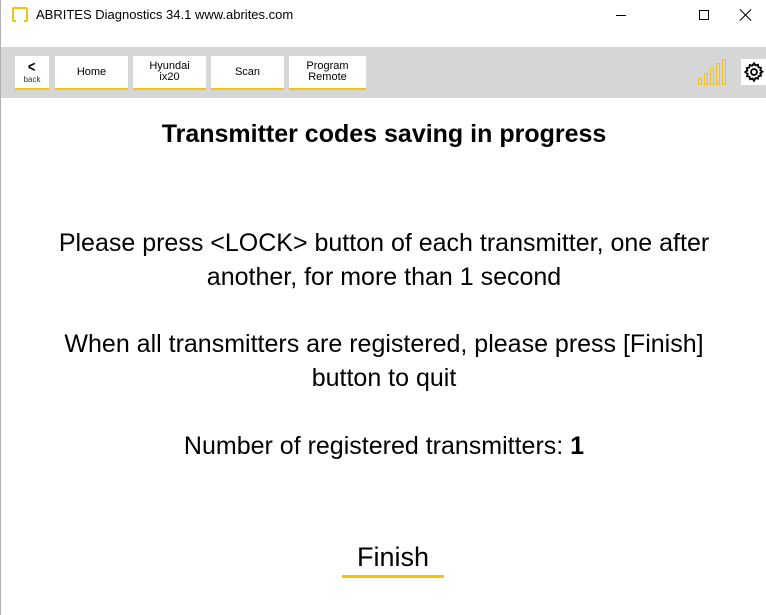 This screenshot has height=615, width=766. Describe the element at coordinates (169, 77) in the screenshot. I see `model-label-line2: ix20` at that location.